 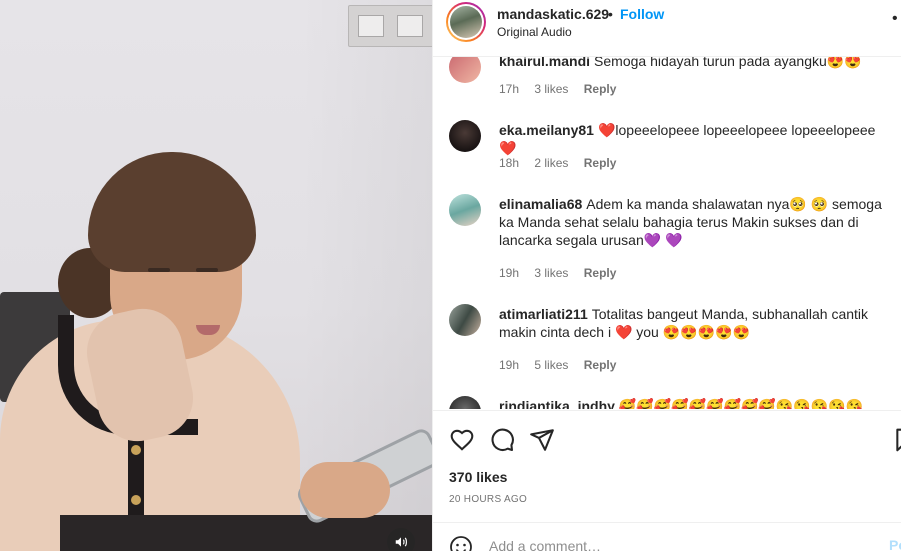 What do you see at coordinates (740, 403) in the screenshot?
I see `comment-body: 🥰🥰🥰🥰🥰🥰🥰🥰🥰😘😘😘😘😘` at bounding box center [740, 403].